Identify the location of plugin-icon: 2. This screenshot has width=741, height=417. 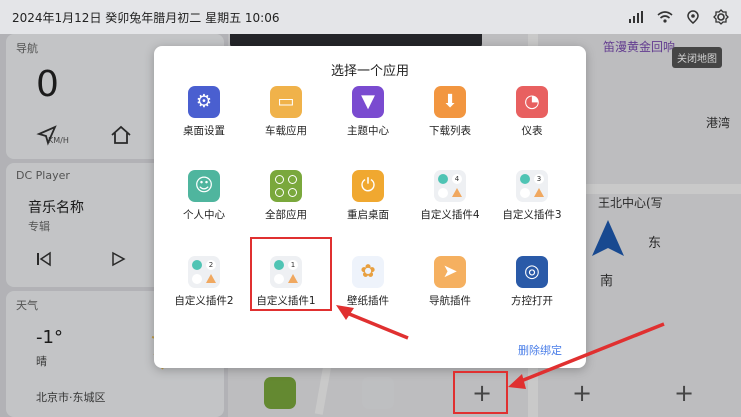
(204, 272).